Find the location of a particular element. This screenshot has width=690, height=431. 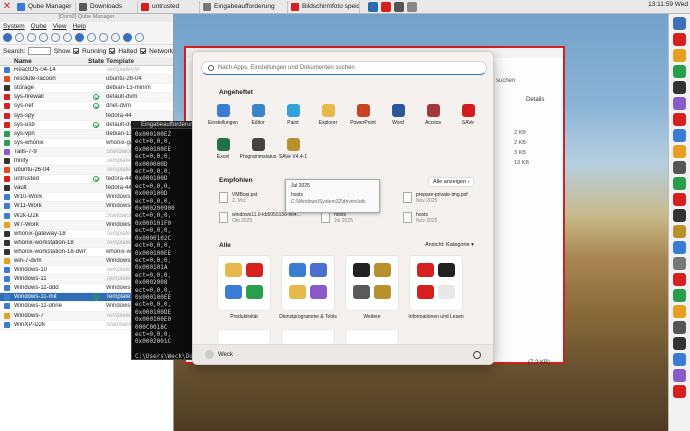

remove-qube-icon is located at coordinates (19, 37).